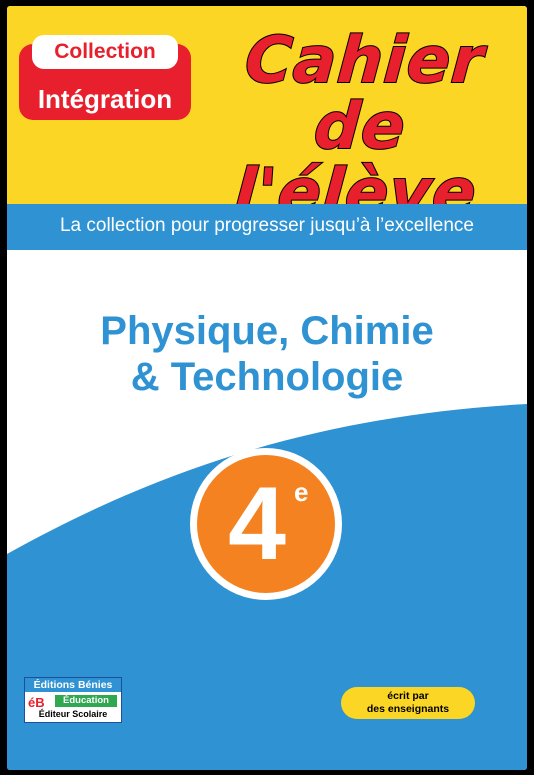  What do you see at coordinates (301, 492) in the screenshot?
I see `grade-suffix: e` at bounding box center [301, 492].